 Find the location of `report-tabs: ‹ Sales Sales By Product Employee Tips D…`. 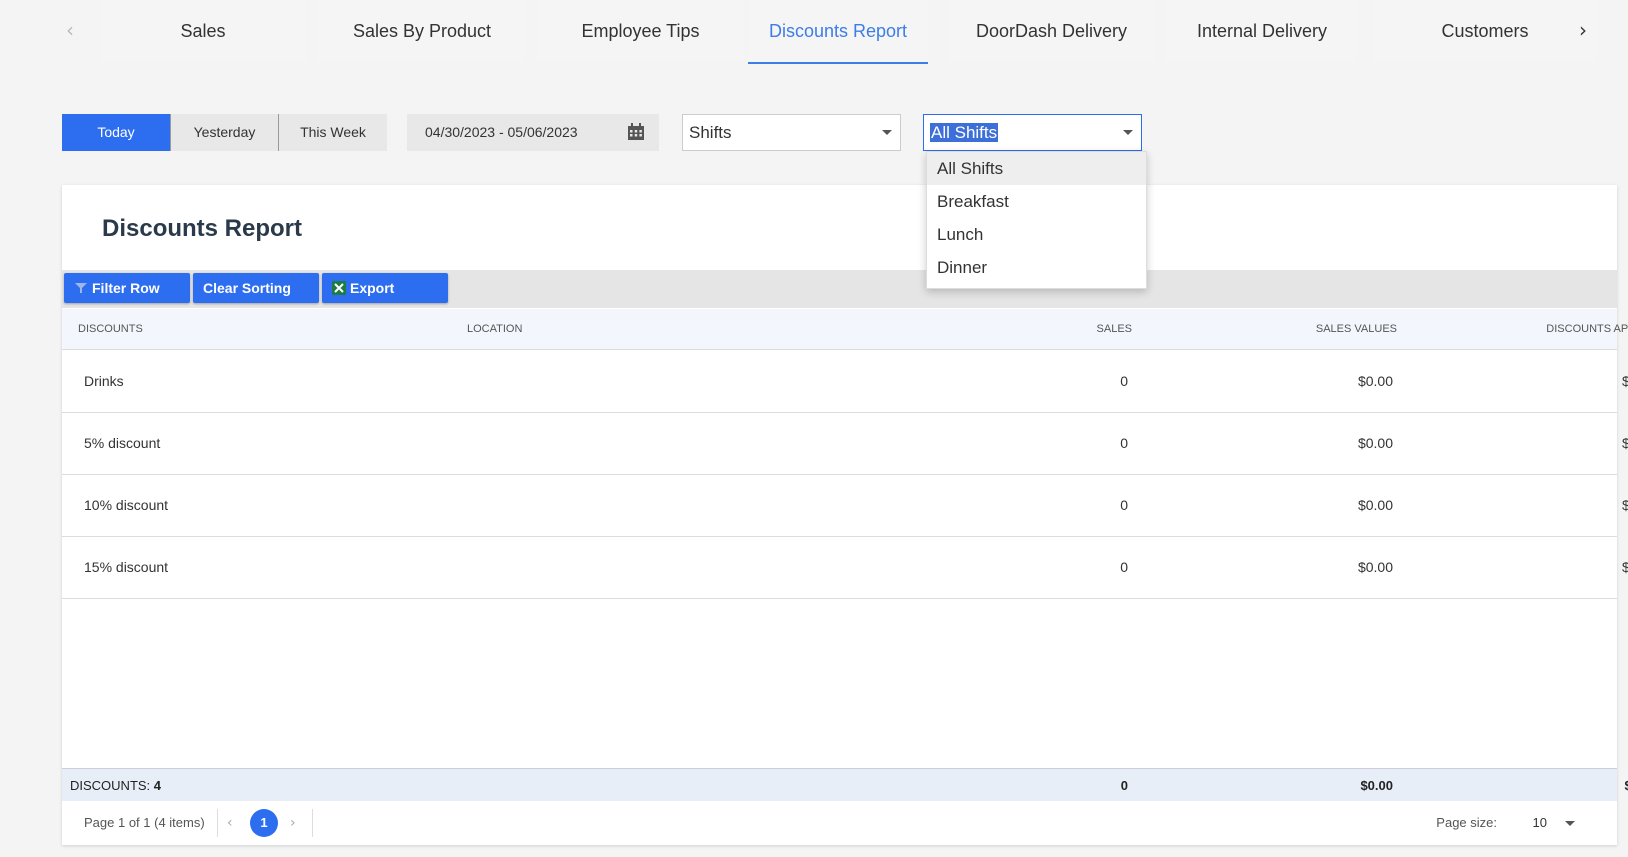

report-tabs: ‹ Sales Sales By Product Employee Tips D… is located at coordinates (814, 32).